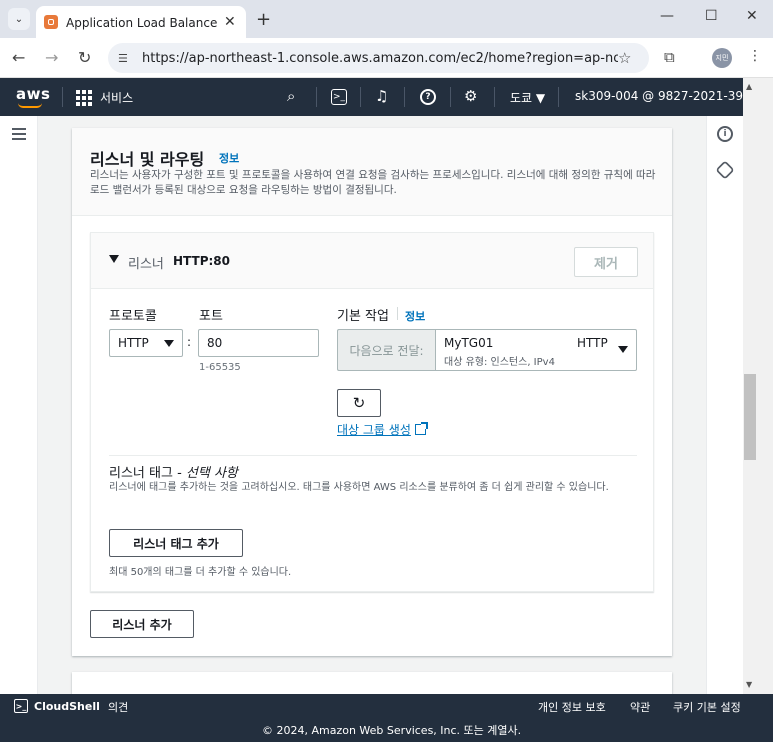  What do you see at coordinates (229, 158) in the screenshot?
I see `section-info-link: 정보` at bounding box center [229, 158].